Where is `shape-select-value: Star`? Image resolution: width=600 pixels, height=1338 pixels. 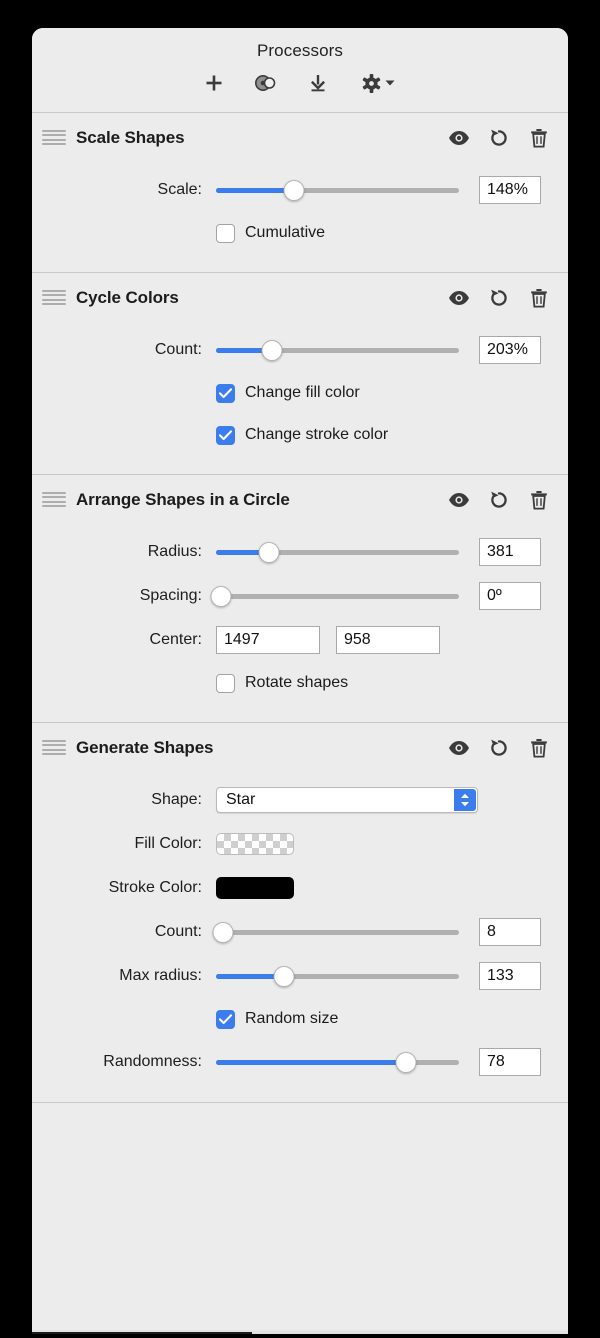 shape-select-value: Star is located at coordinates (241, 799).